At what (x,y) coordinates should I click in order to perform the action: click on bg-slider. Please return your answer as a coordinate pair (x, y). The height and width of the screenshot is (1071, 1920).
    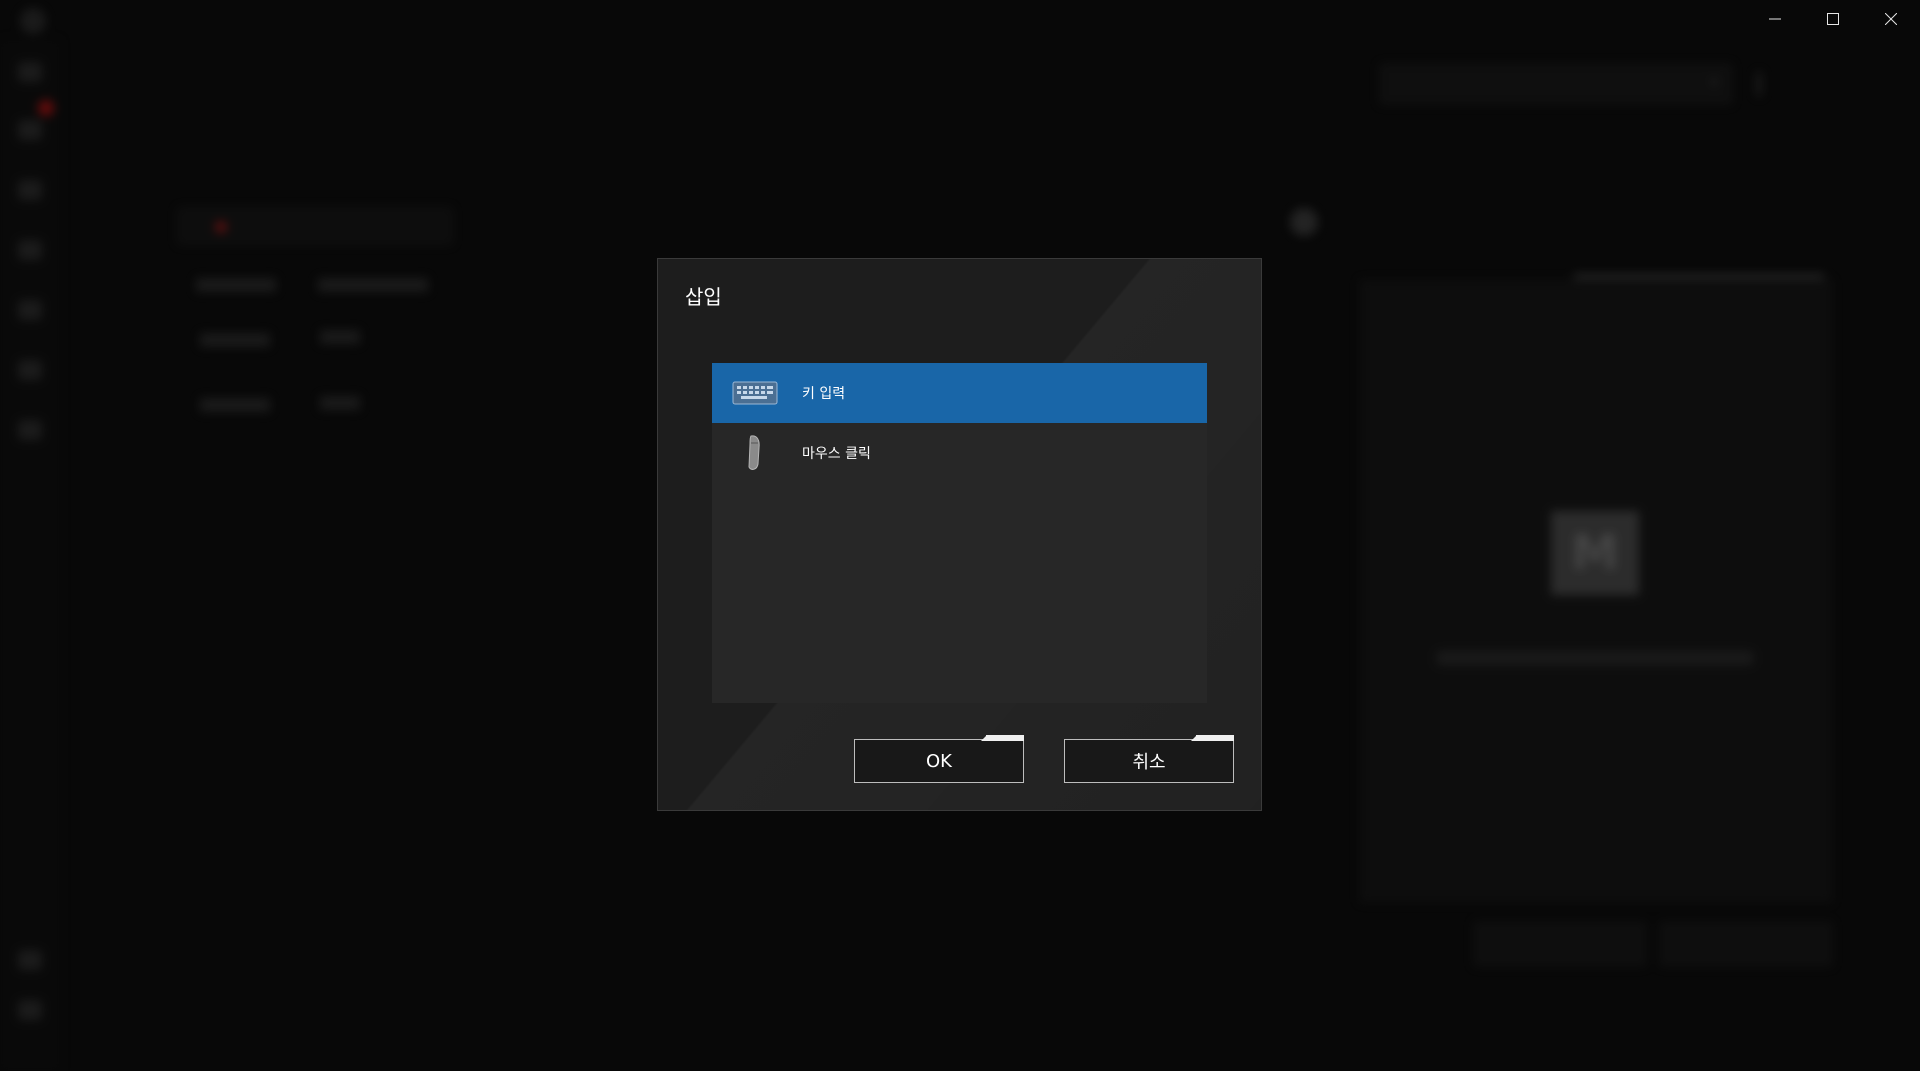
    Looking at the image, I should click on (1699, 276).